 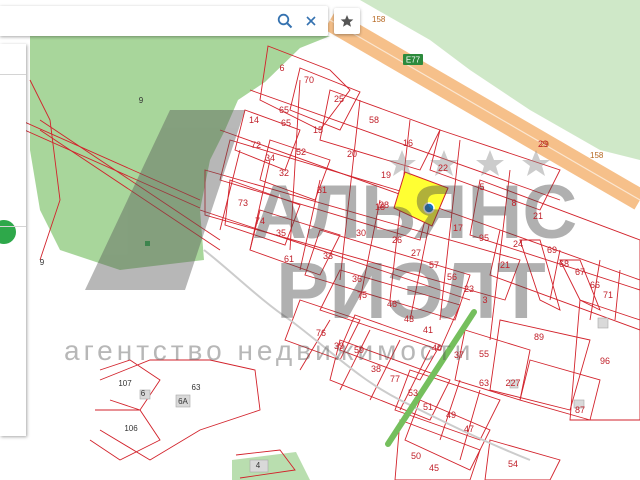 What do you see at coordinates (258, 465) in the screenshot?
I see `parcel-number: 4` at bounding box center [258, 465].